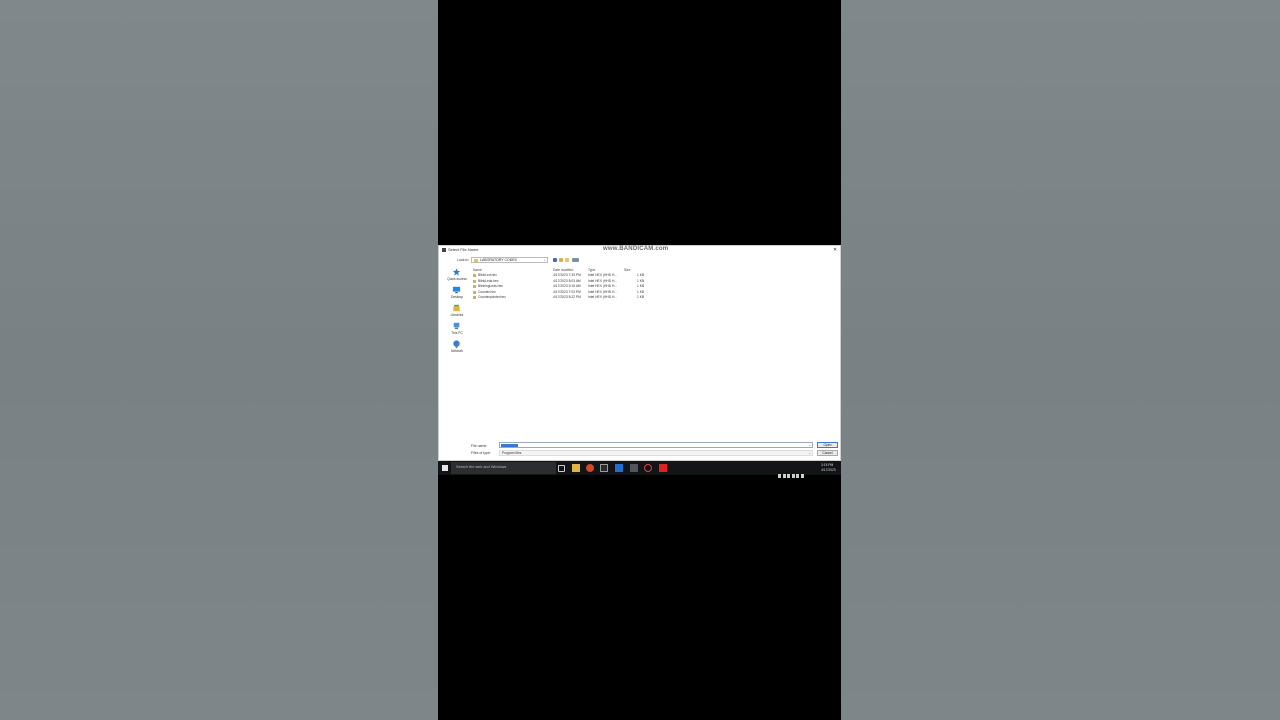 The width and height of the screenshot is (1280, 720). I want to click on view-menu-icon, so click(575, 260).